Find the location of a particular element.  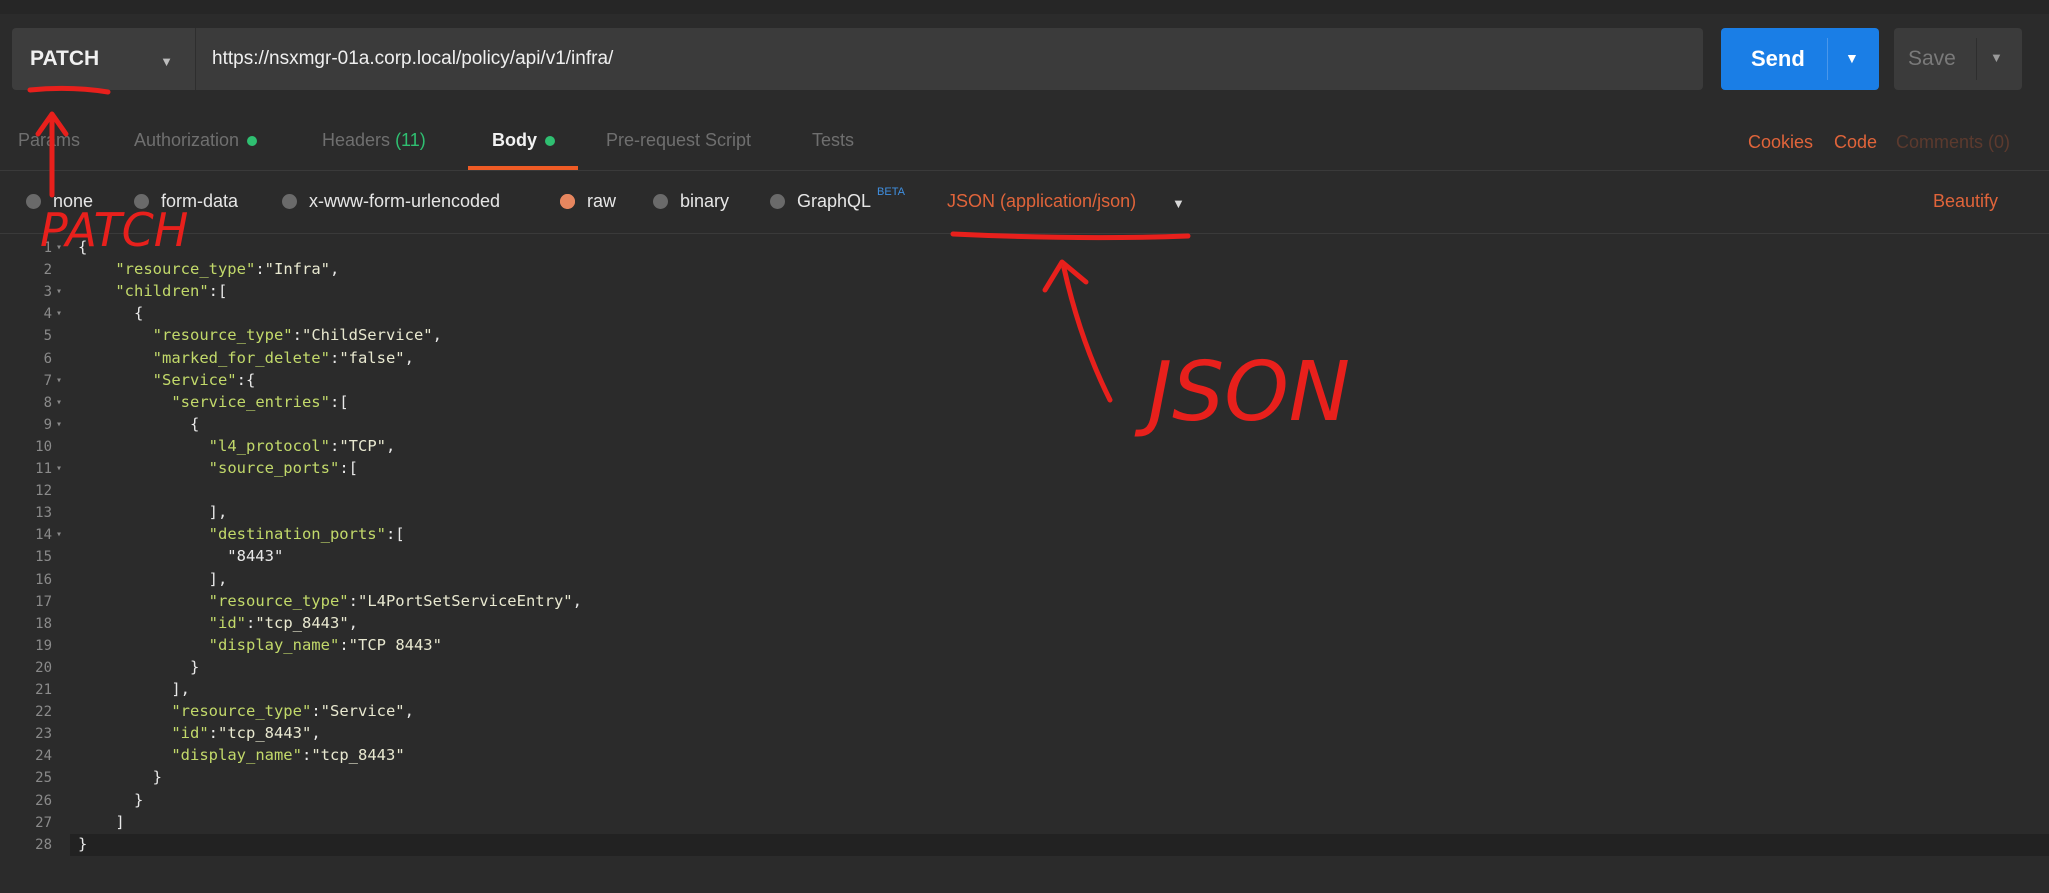

radio-form-data: form-data is located at coordinates (186, 201).